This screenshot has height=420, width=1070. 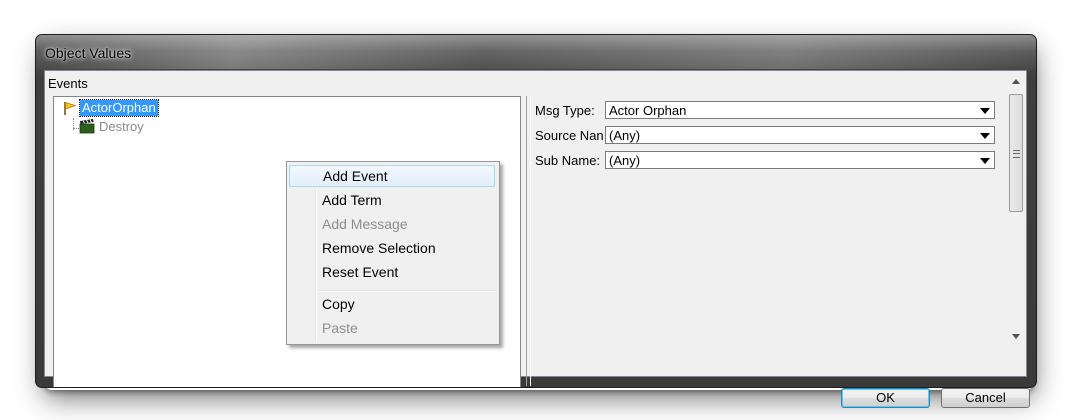 I want to click on sub-name-row: Sub Name: (Any), so click(x=765, y=160).